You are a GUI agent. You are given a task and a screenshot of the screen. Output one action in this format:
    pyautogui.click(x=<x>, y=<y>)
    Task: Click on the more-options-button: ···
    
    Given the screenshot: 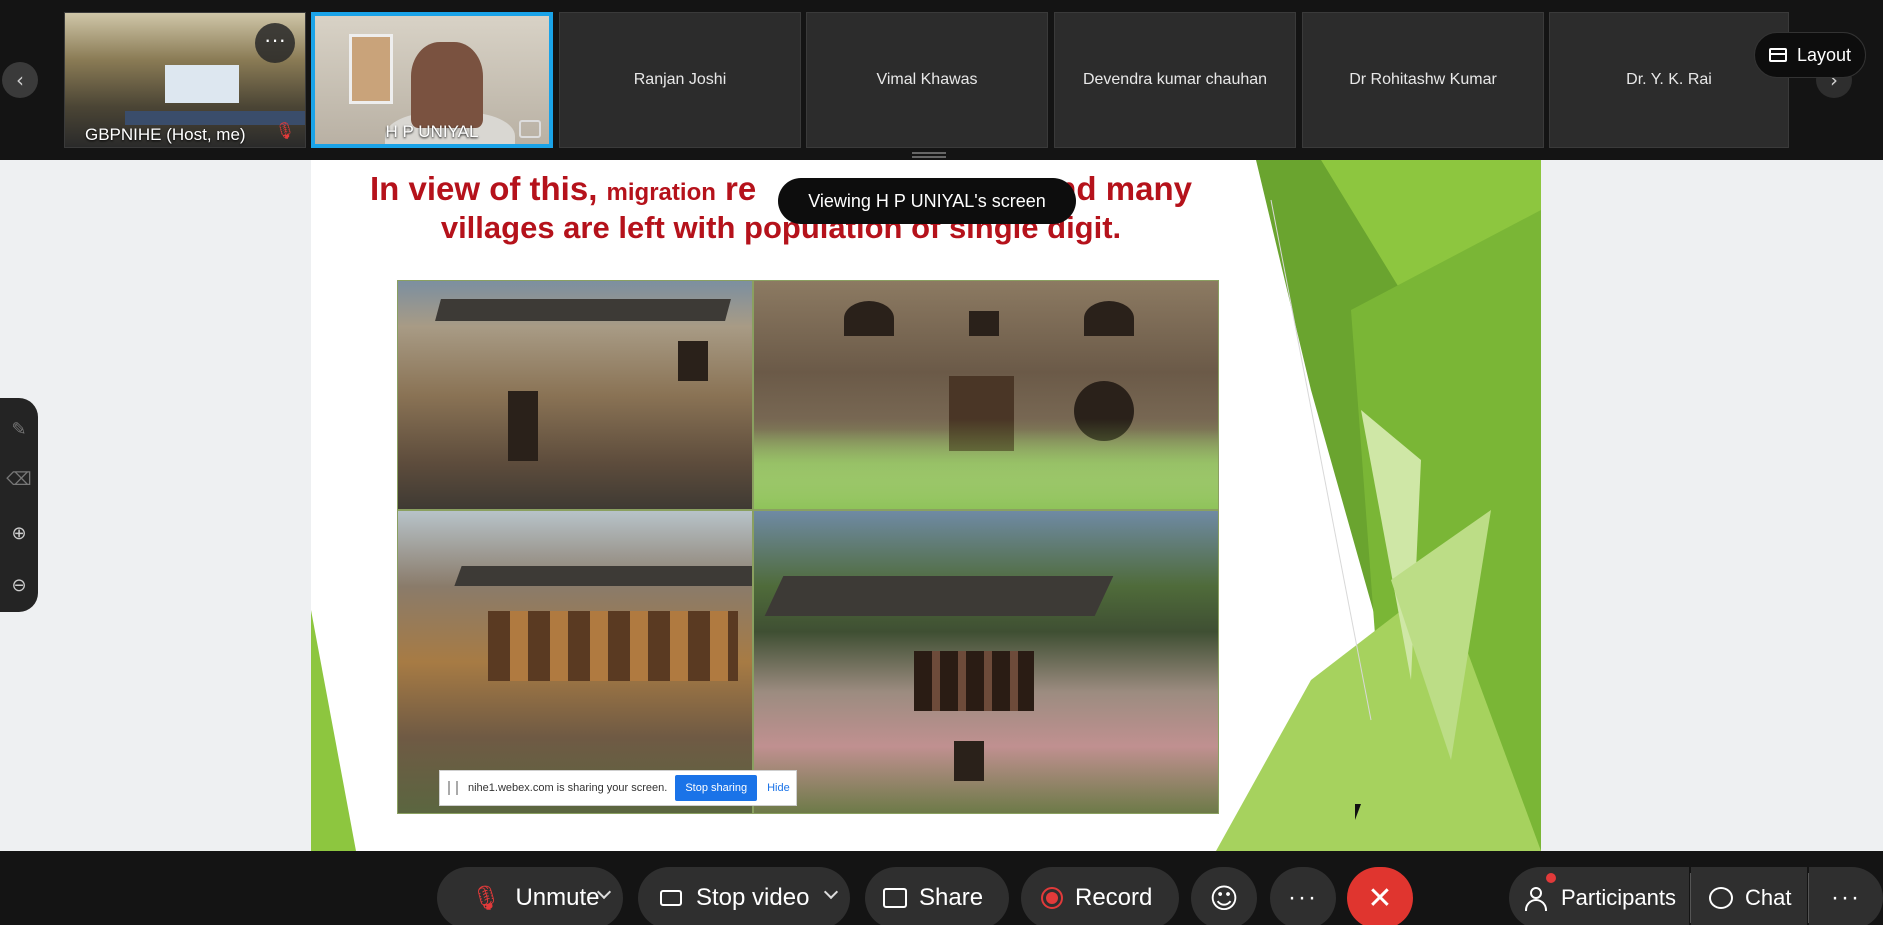 What is the action you would take?
    pyautogui.click(x=1303, y=896)
    